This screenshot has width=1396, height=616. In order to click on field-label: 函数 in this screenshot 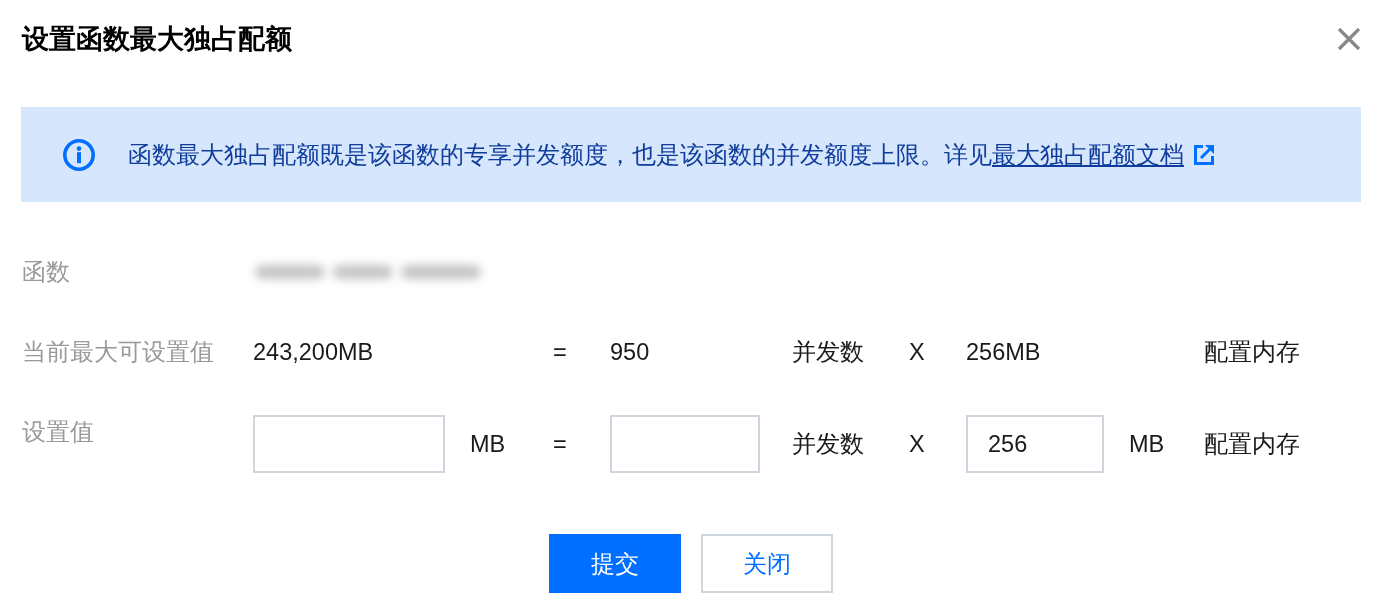, I will do `click(46, 272)`.